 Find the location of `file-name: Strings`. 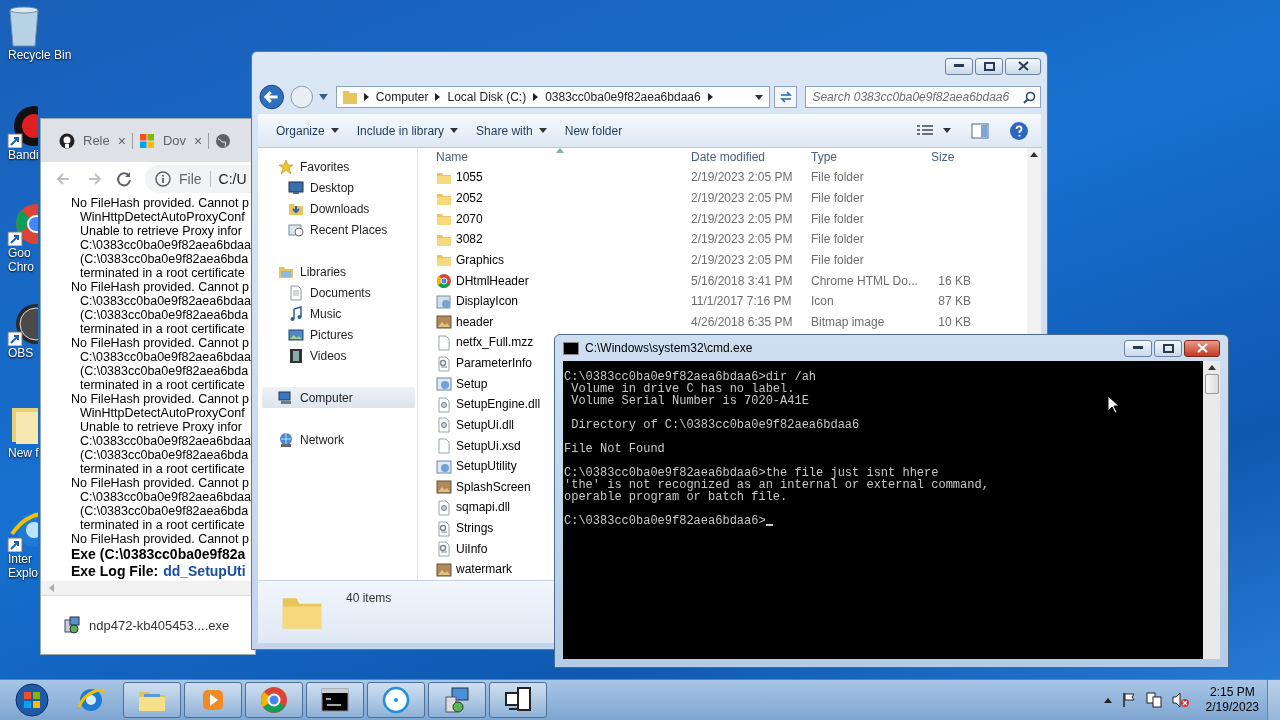

file-name: Strings is located at coordinates (475, 529).